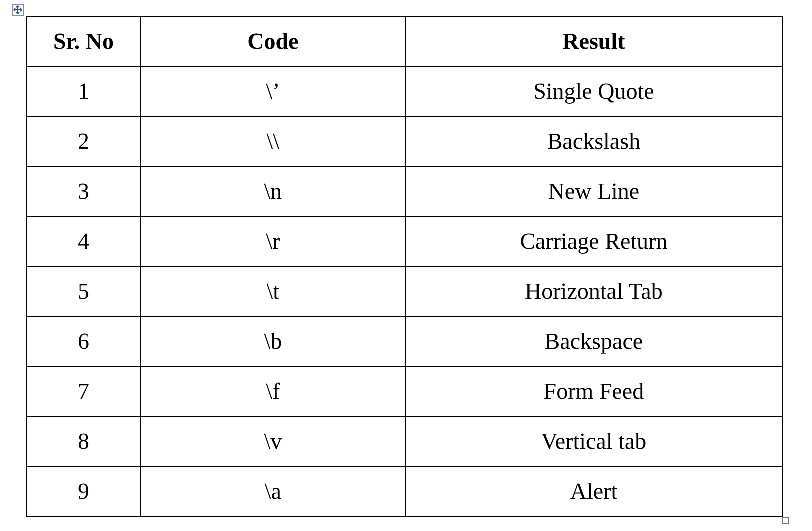  I want to click on table-cell: 3, so click(83, 191).